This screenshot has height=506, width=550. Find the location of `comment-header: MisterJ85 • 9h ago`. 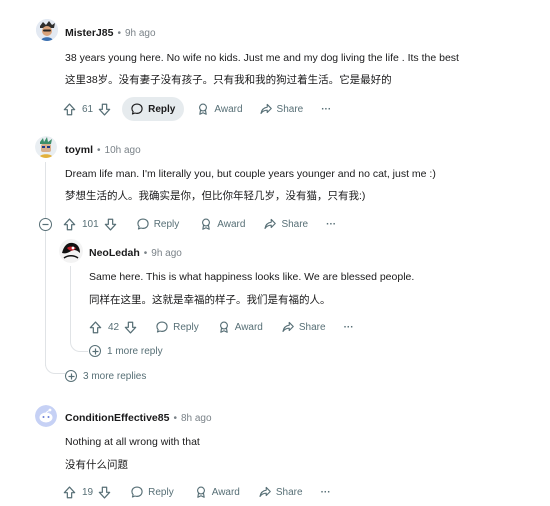

comment-header: MisterJ85 • 9h ago is located at coordinates (110, 33).